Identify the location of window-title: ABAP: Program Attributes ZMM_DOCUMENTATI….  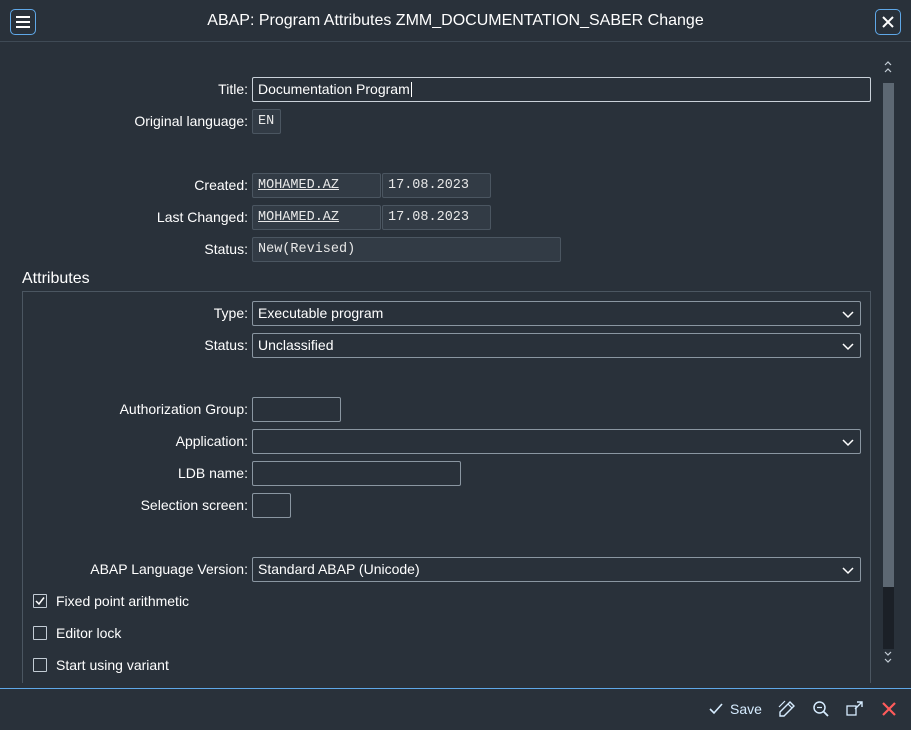
(455, 20).